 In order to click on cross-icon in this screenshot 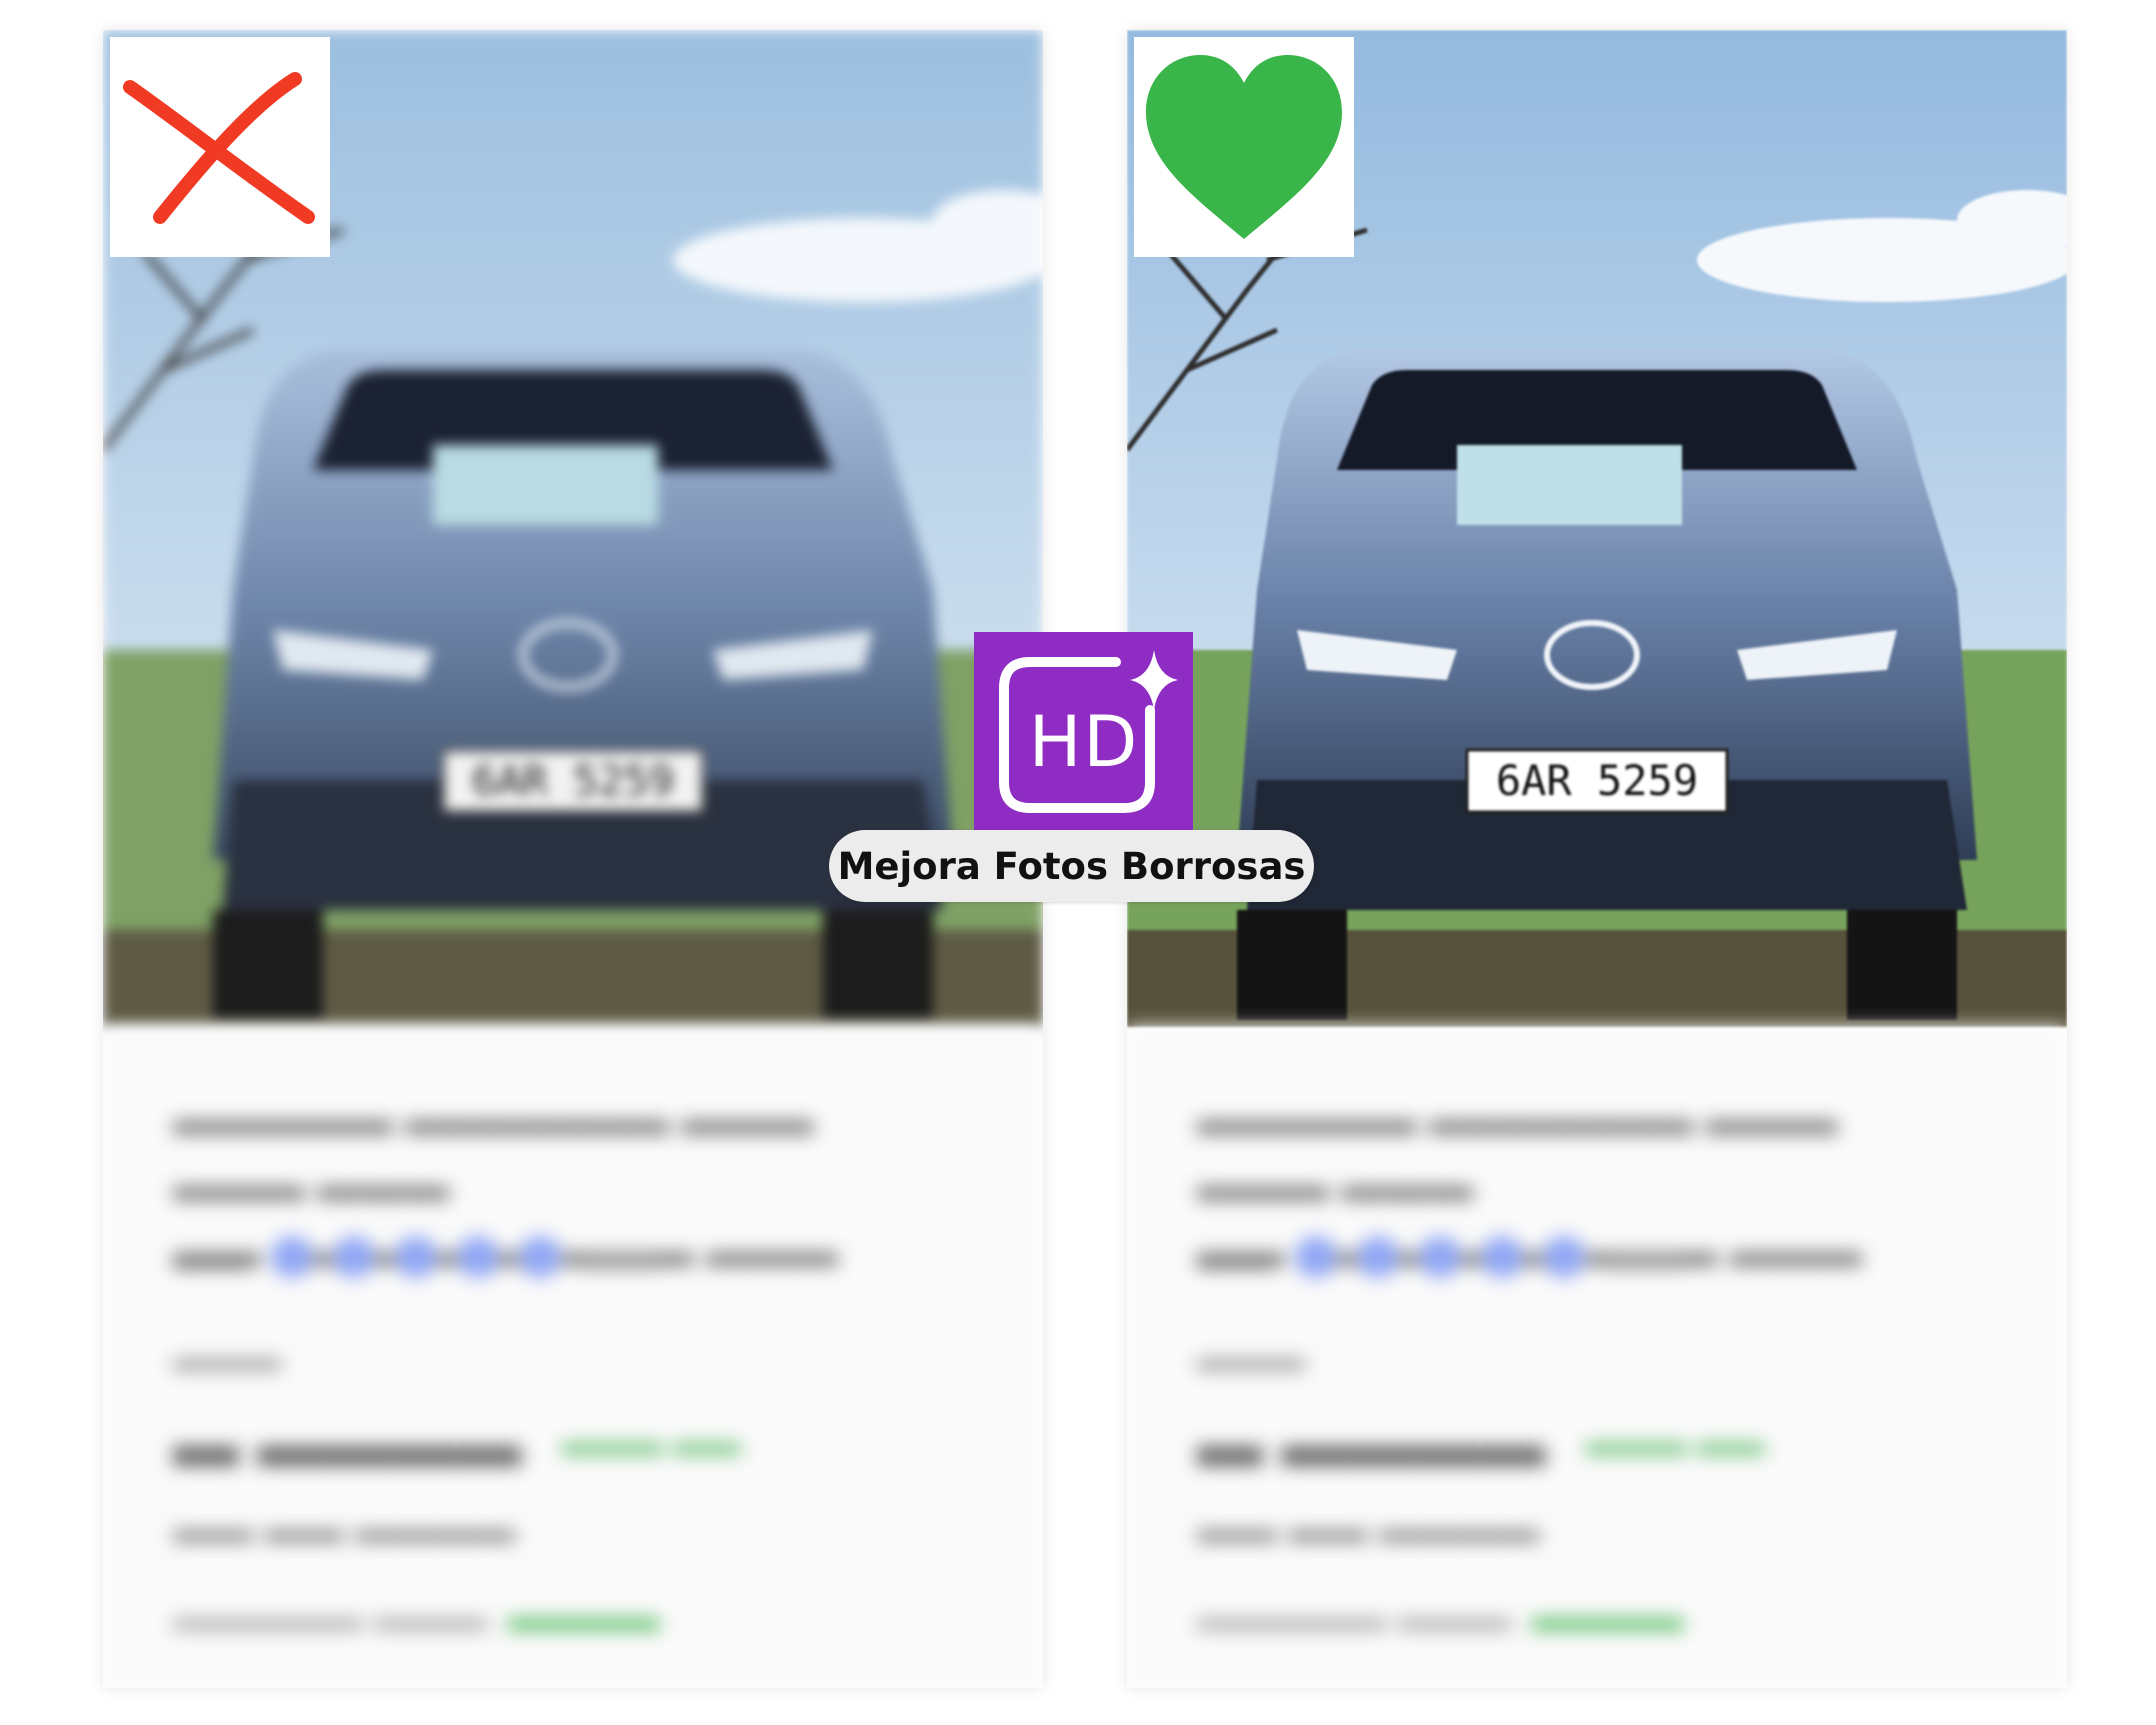, I will do `click(219, 148)`.